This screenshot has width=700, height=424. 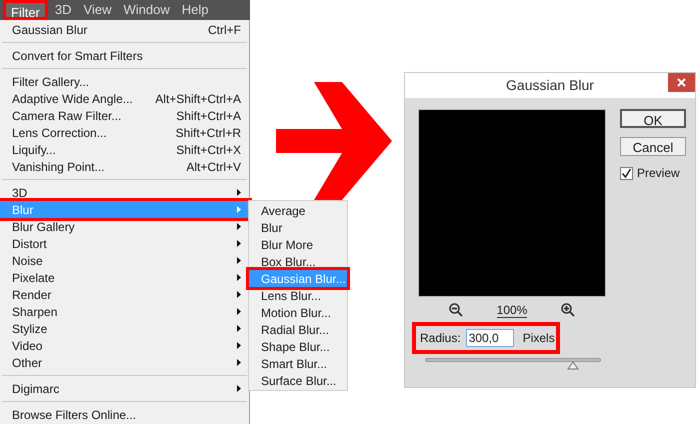 What do you see at coordinates (195, 10) in the screenshot?
I see `menu-bar-item: Help` at bounding box center [195, 10].